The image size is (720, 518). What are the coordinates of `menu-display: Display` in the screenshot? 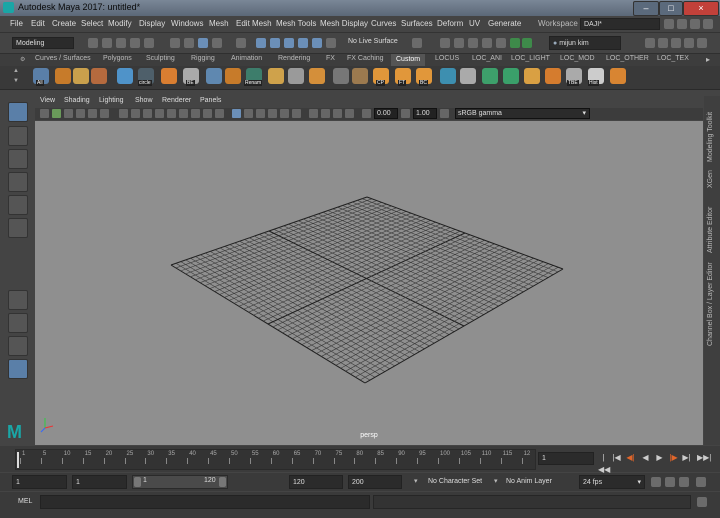 It's located at (152, 23).